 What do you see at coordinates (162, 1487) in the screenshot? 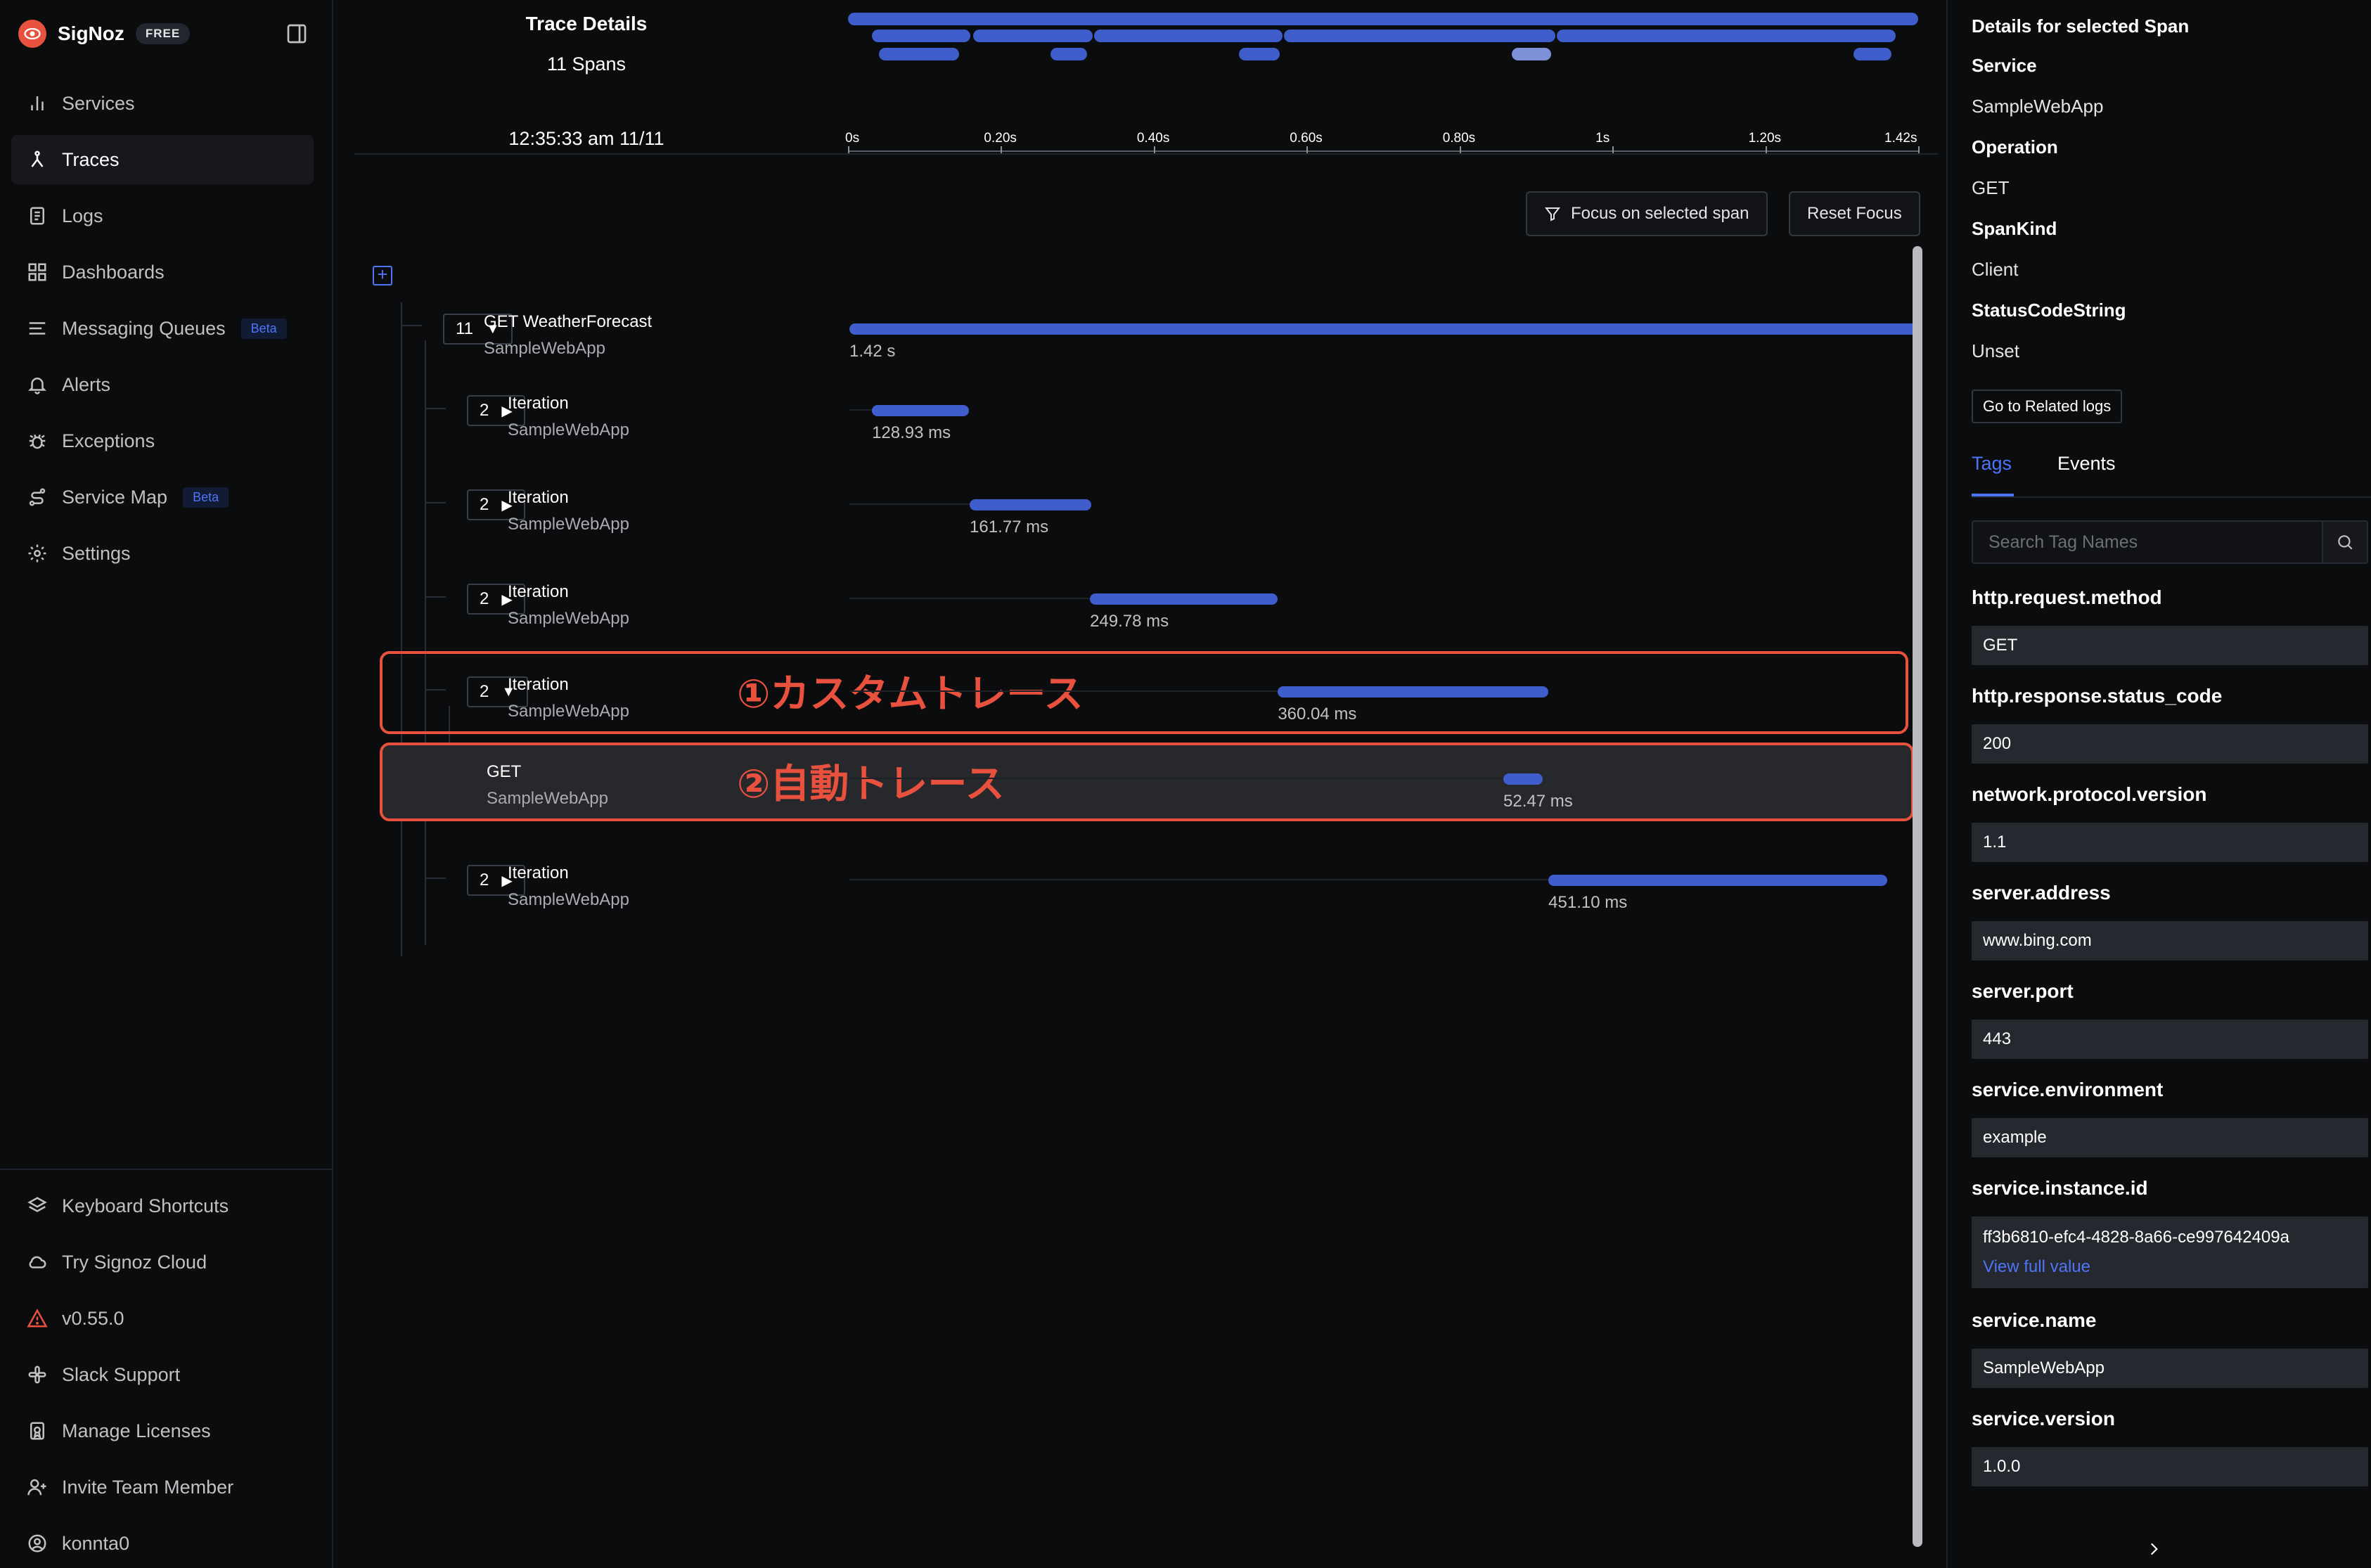
I see `sidebar-item-invite-team-member: Invite Team Member` at bounding box center [162, 1487].